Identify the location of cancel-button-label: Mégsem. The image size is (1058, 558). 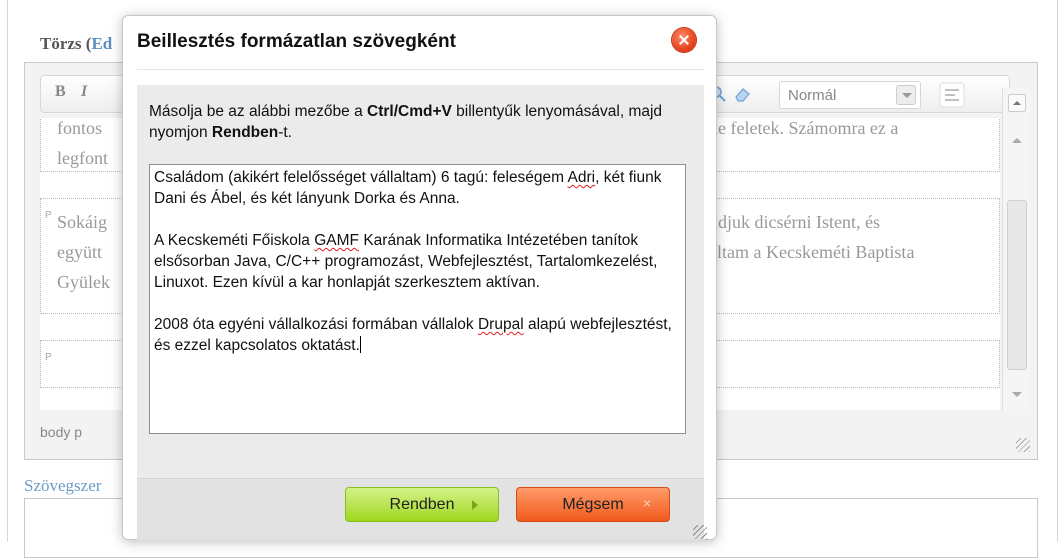
(593, 504).